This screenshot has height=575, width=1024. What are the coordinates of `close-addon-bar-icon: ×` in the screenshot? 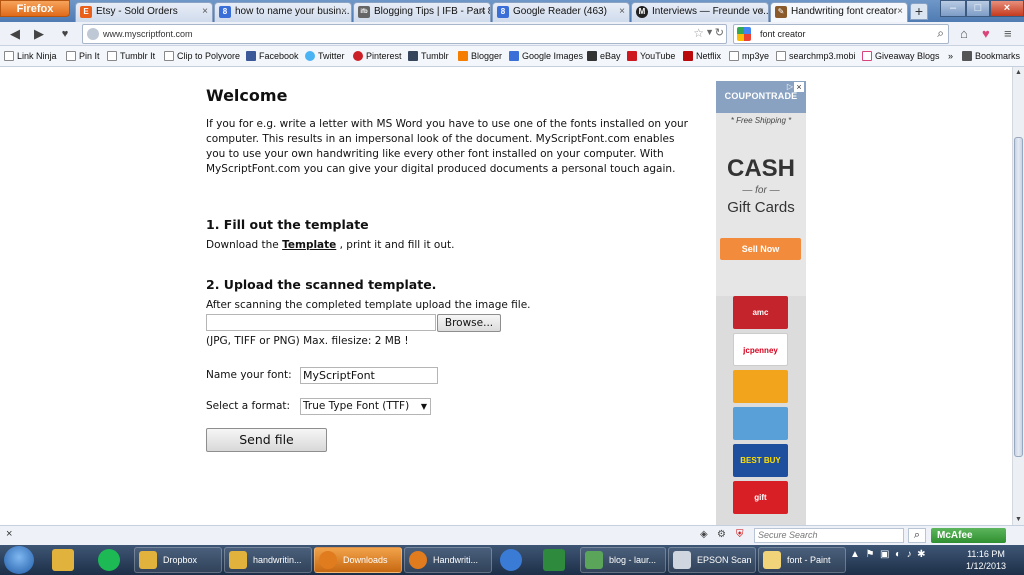 It's located at (9, 534).